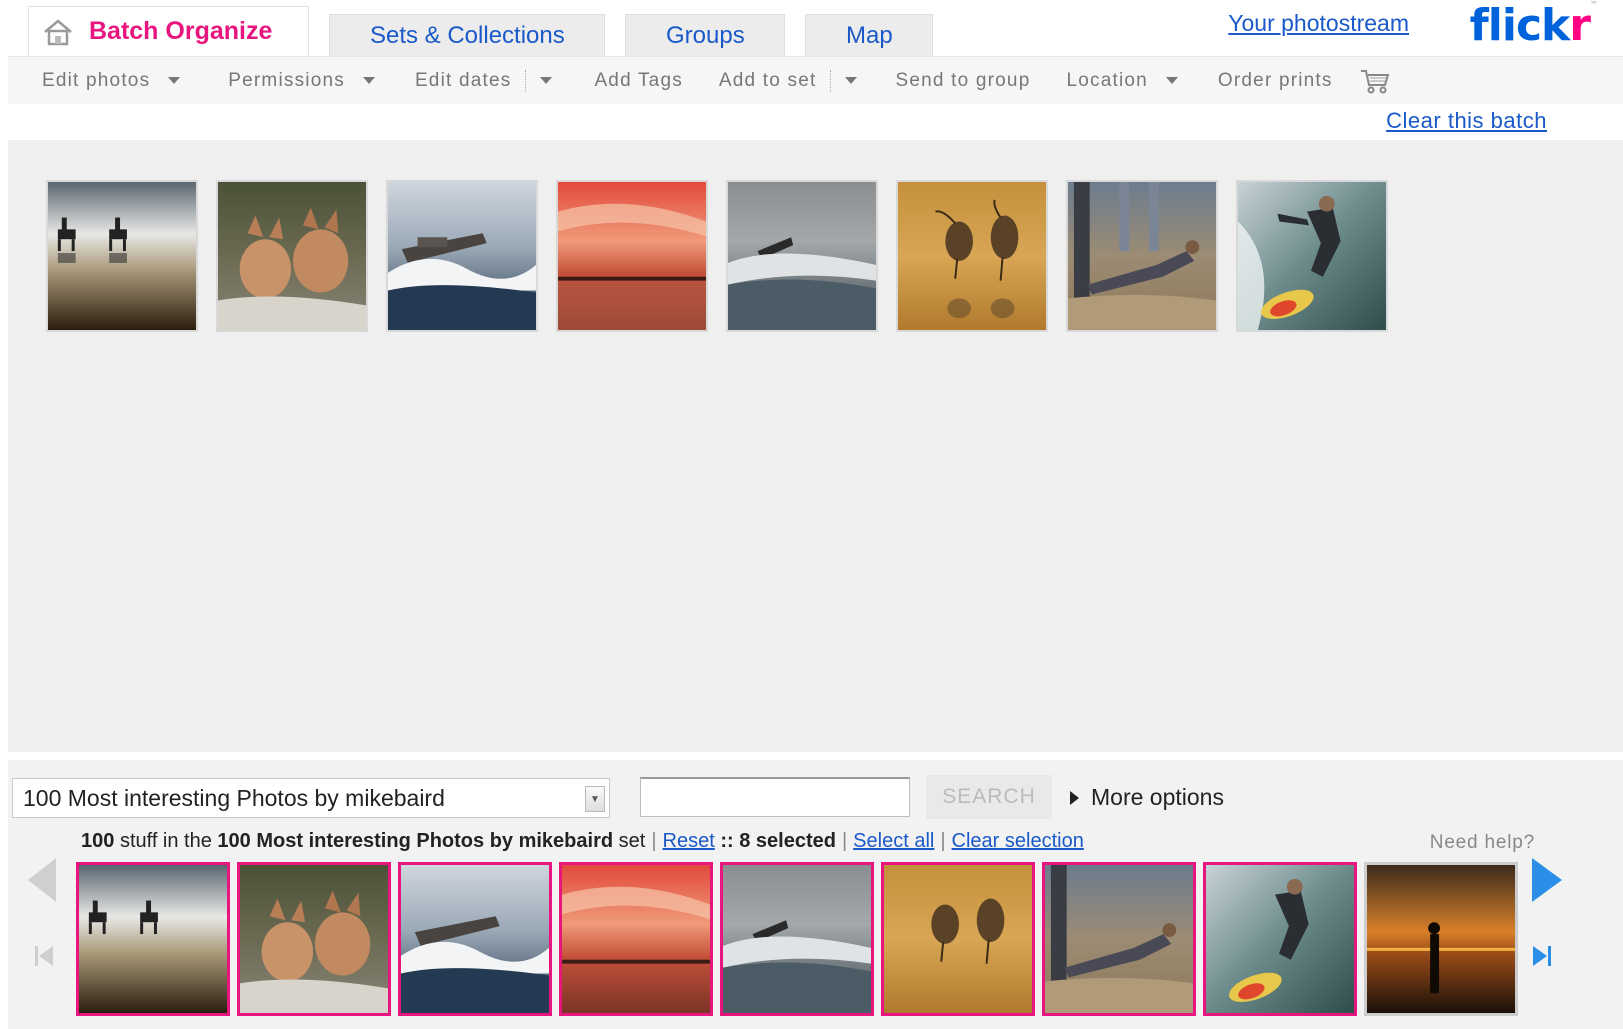 This screenshot has height=1029, width=1623. Describe the element at coordinates (1547, 880) in the screenshot. I see `scroll-right-arrow-icon` at that location.